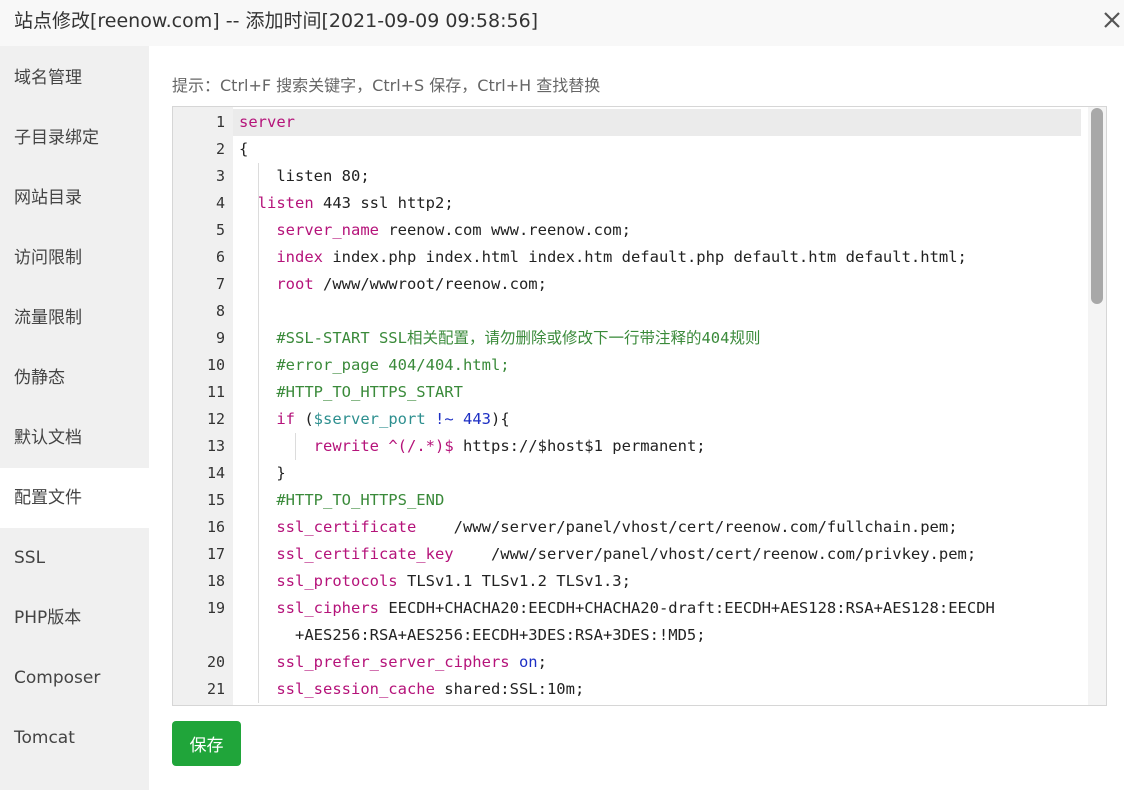 Image resolution: width=1124 pixels, height=790 pixels. I want to click on line-content: root /www/wwwroot/reenow.com;, so click(657, 284).